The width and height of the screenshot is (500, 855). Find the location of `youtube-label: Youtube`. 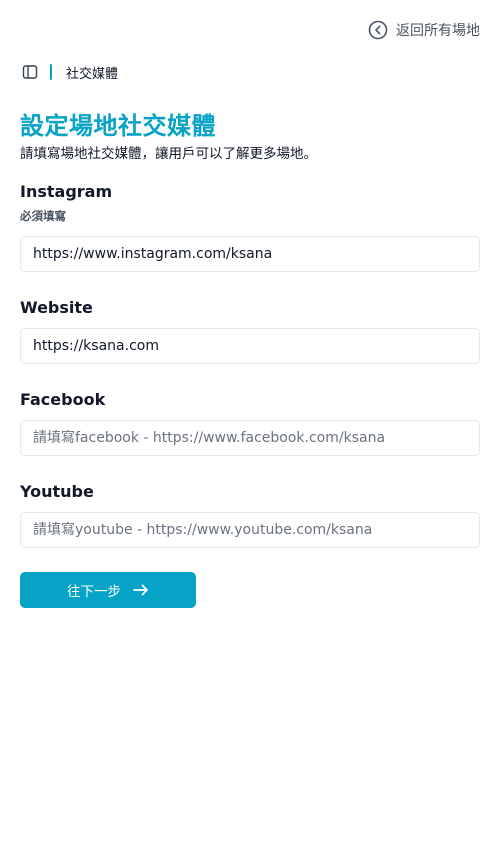

youtube-label: Youtube is located at coordinates (57, 491).